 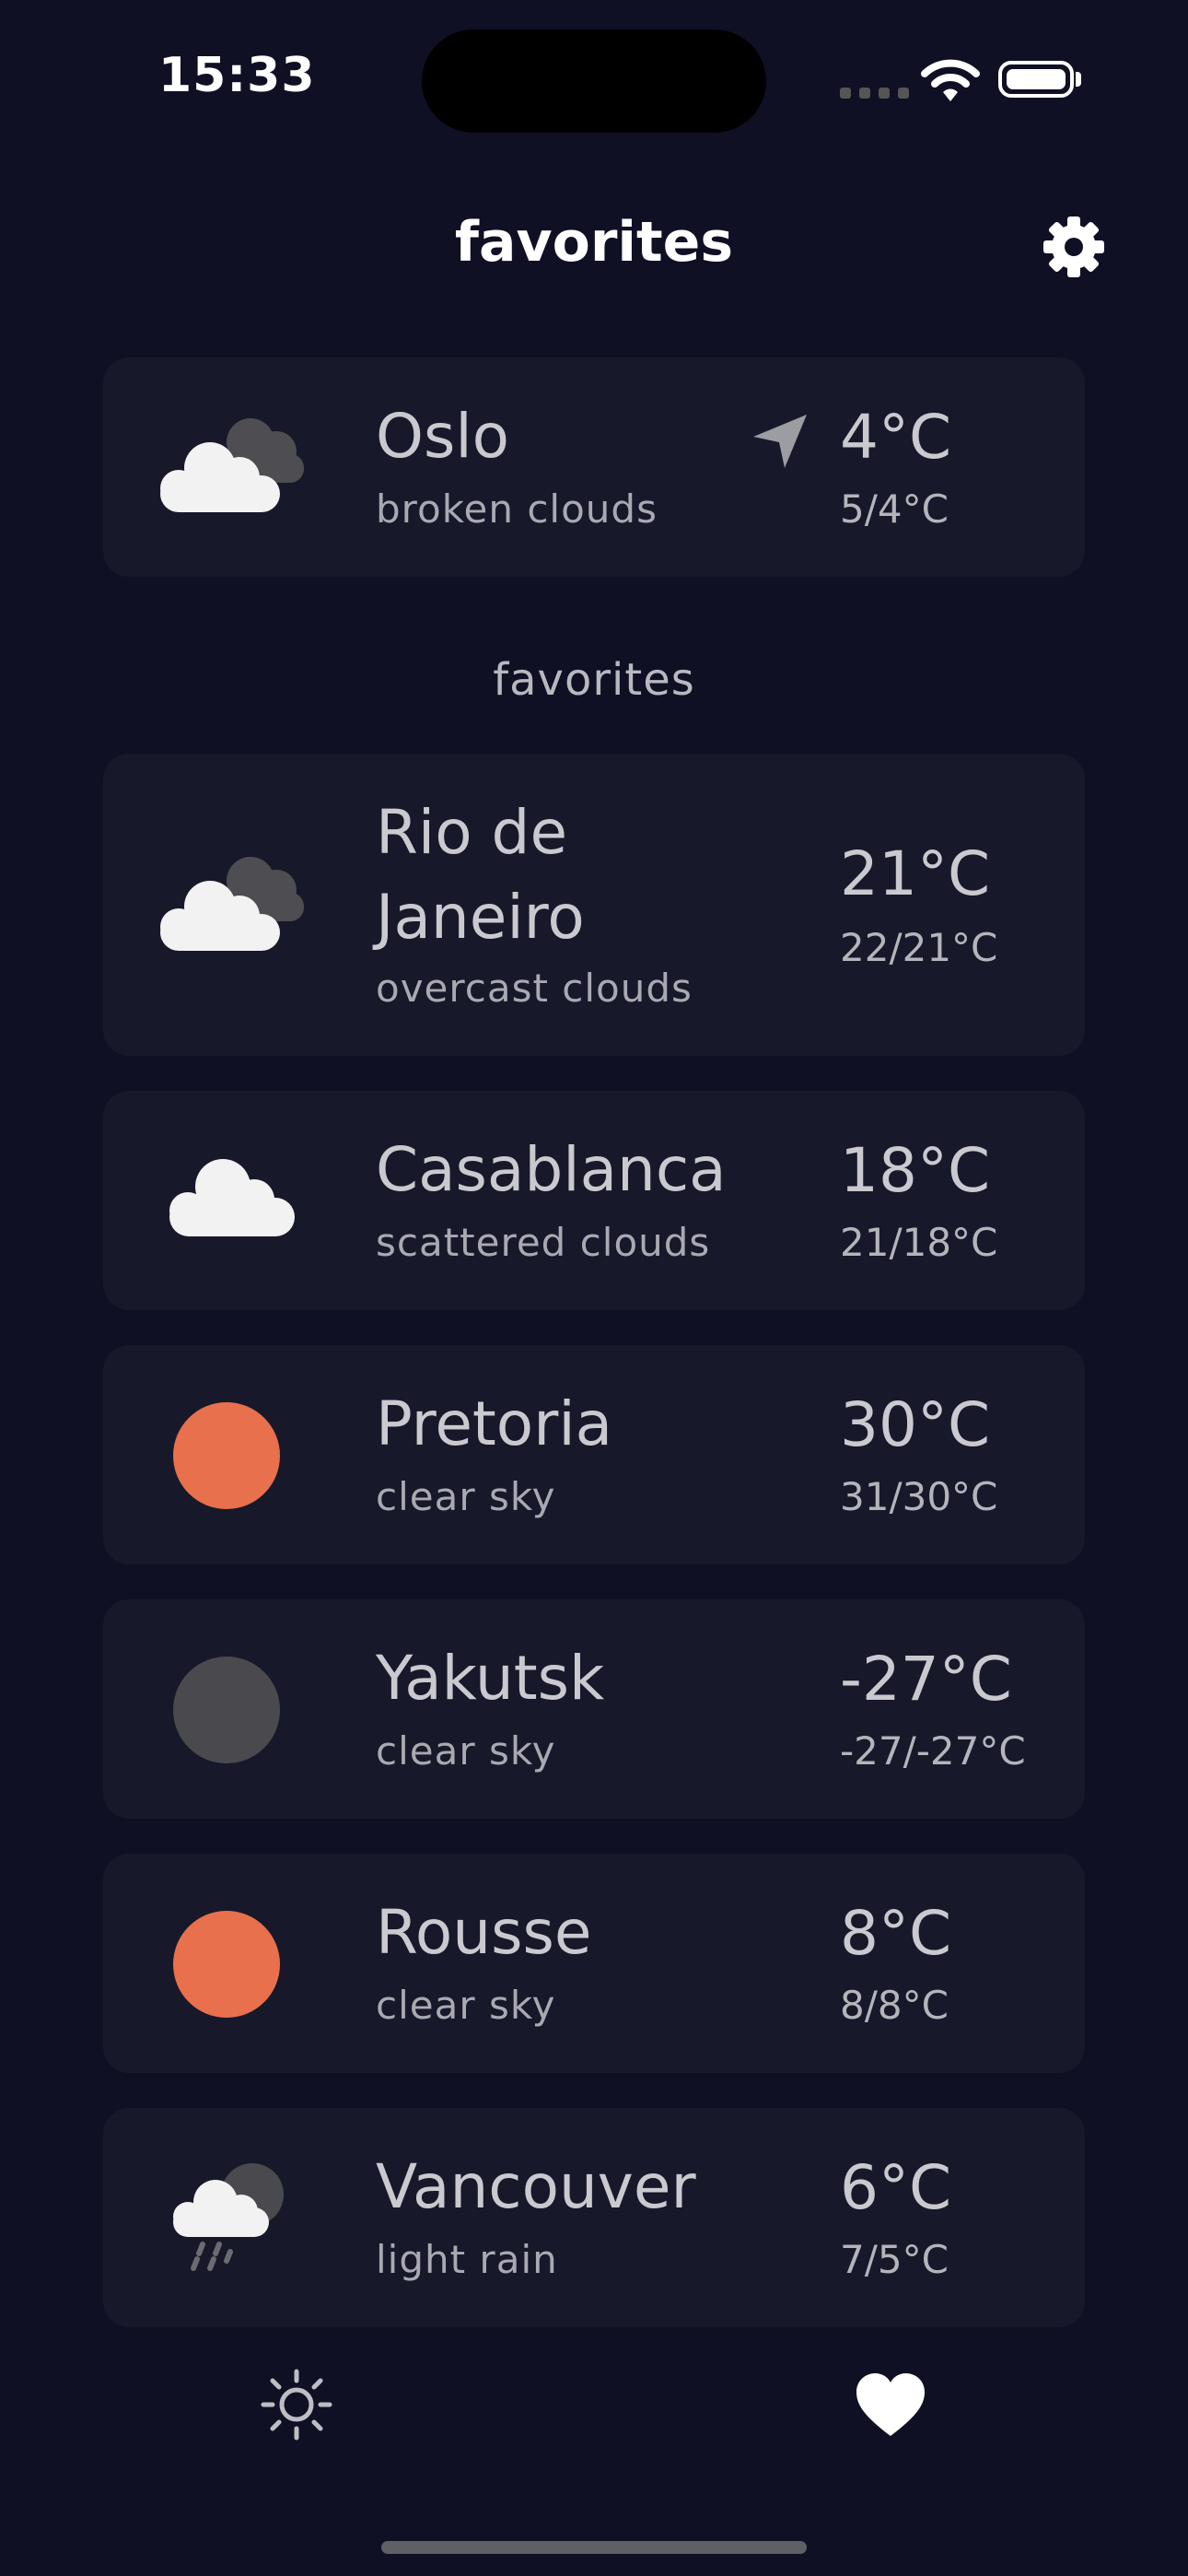 I want to click on weather-tab-sun-icon, so click(x=296, y=2406).